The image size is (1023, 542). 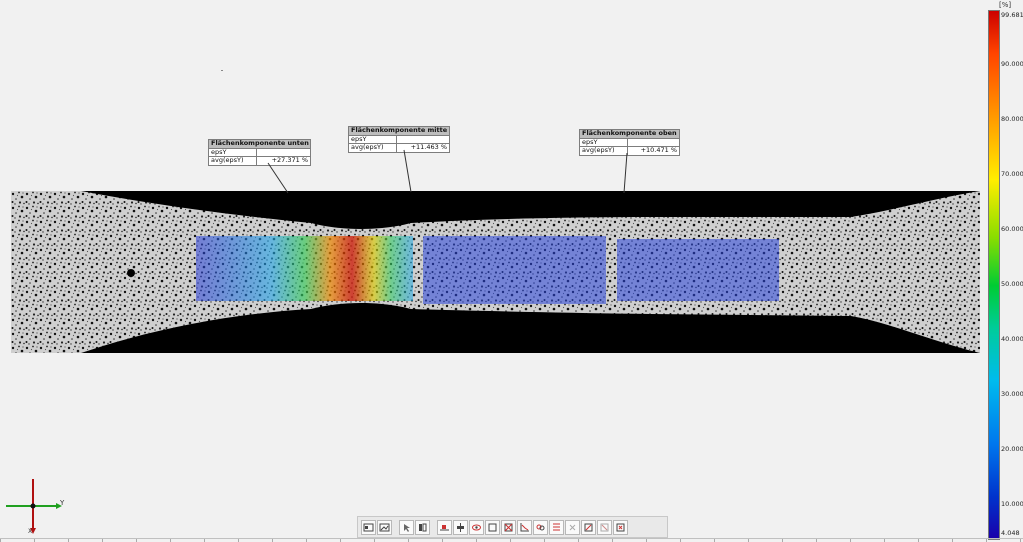 What do you see at coordinates (508, 527) in the screenshot?
I see `grid-icon` at bounding box center [508, 527].